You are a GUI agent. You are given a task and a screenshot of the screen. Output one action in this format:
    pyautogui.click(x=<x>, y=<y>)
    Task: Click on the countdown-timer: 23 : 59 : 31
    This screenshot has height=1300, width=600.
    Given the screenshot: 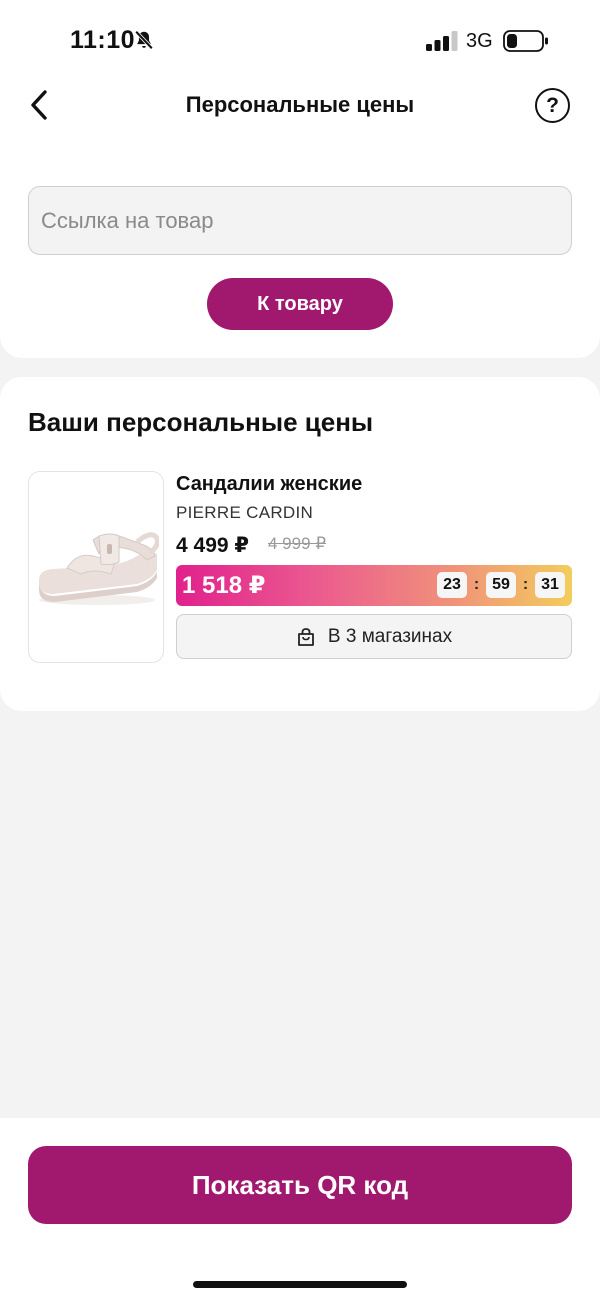 What is the action you would take?
    pyautogui.click(x=501, y=585)
    